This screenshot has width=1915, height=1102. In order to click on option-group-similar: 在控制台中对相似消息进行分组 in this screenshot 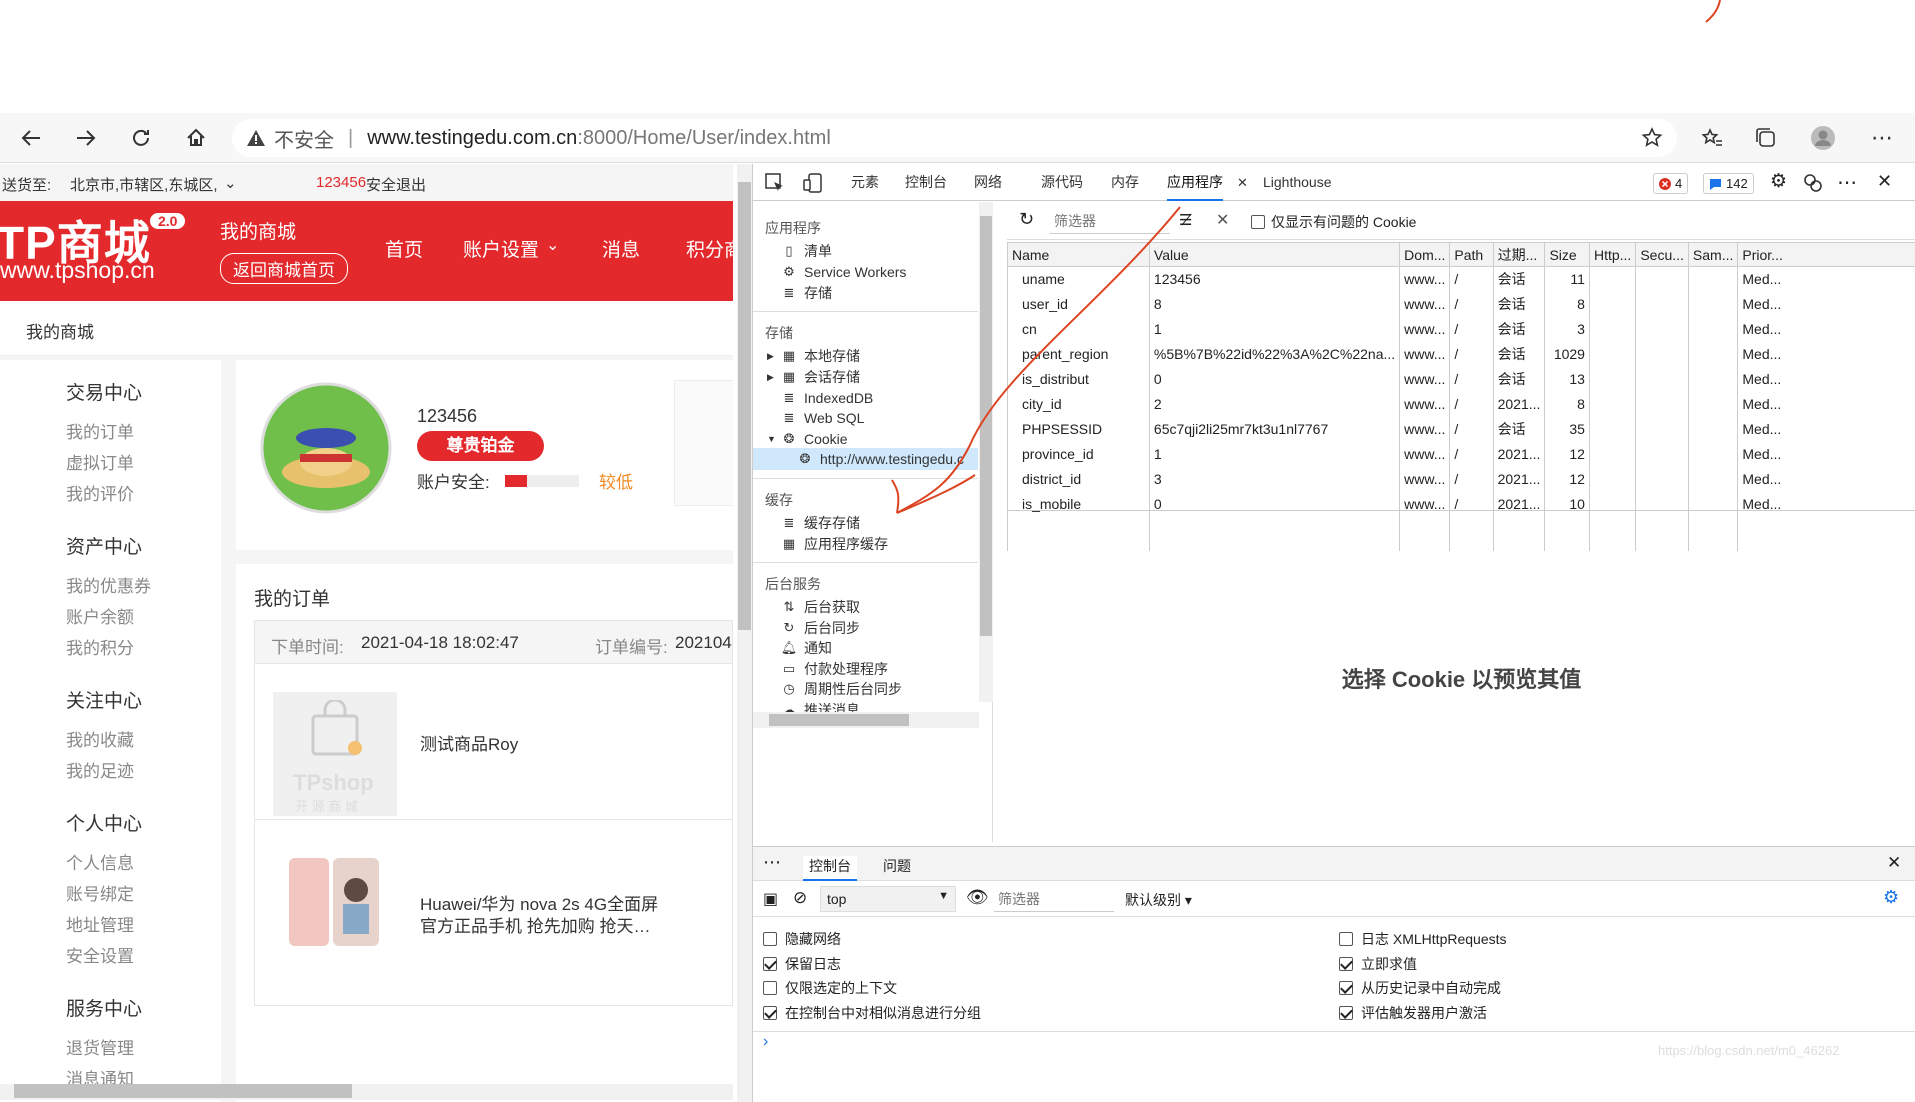, I will do `click(872, 1013)`.